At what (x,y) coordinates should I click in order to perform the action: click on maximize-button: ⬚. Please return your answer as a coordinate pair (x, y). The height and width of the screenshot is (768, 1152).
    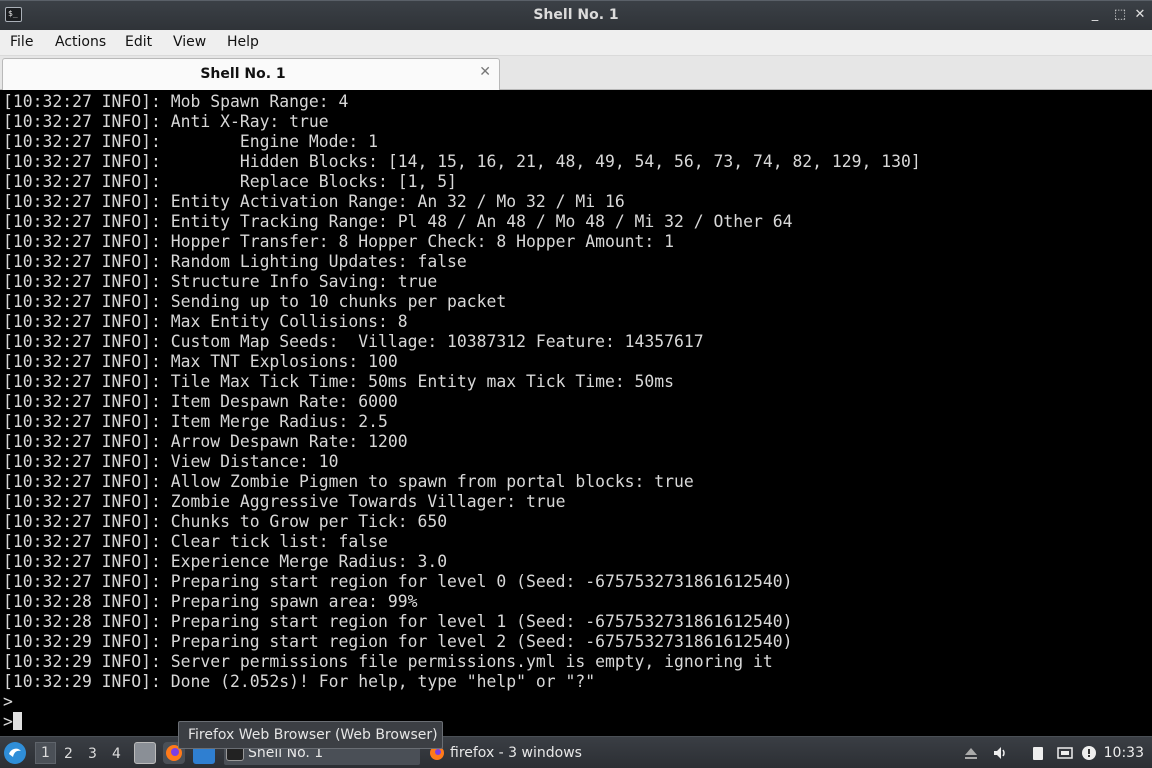
    Looking at the image, I should click on (1120, 15).